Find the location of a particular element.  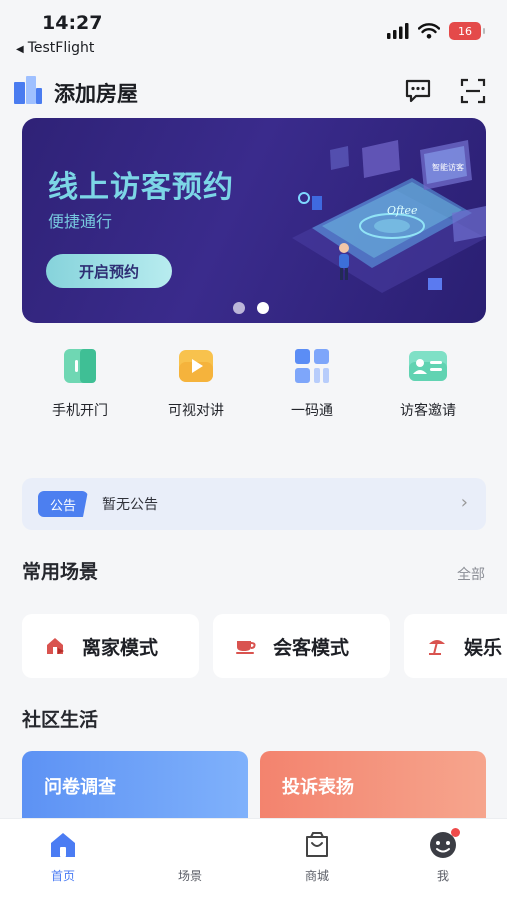

back-label: TestFlight is located at coordinates (61, 48).